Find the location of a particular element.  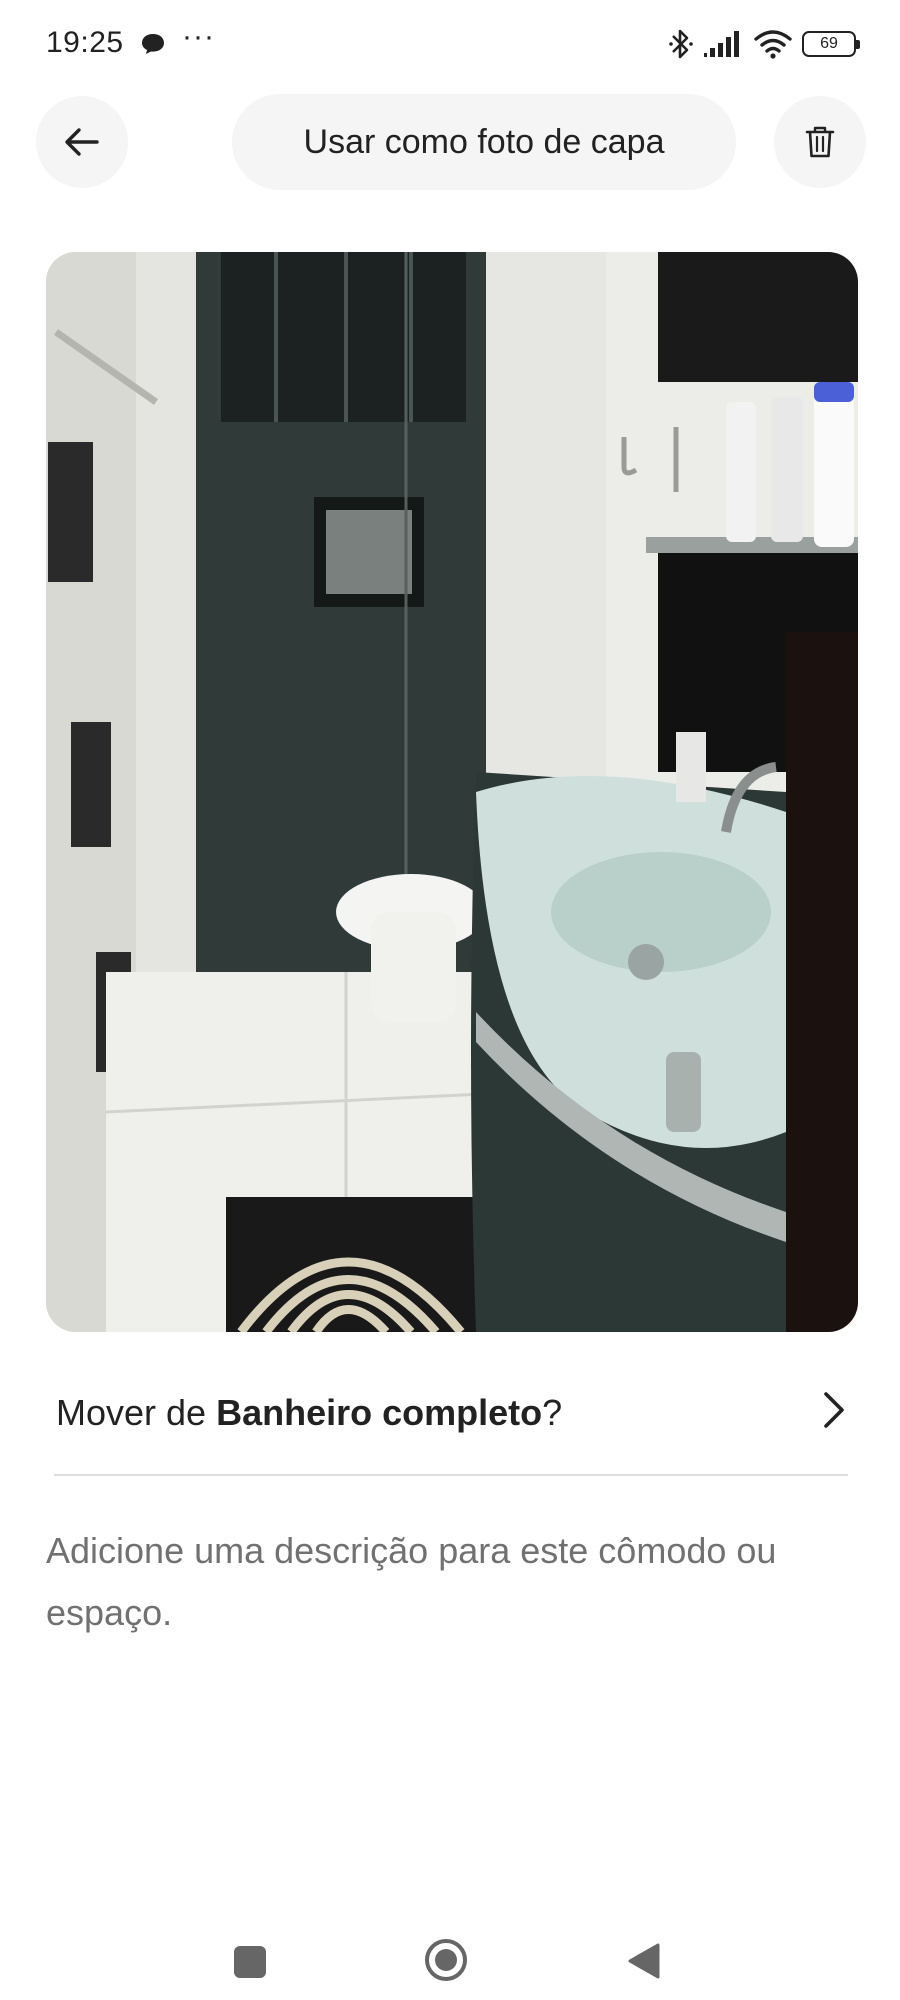

trash-icon is located at coordinates (820, 142).